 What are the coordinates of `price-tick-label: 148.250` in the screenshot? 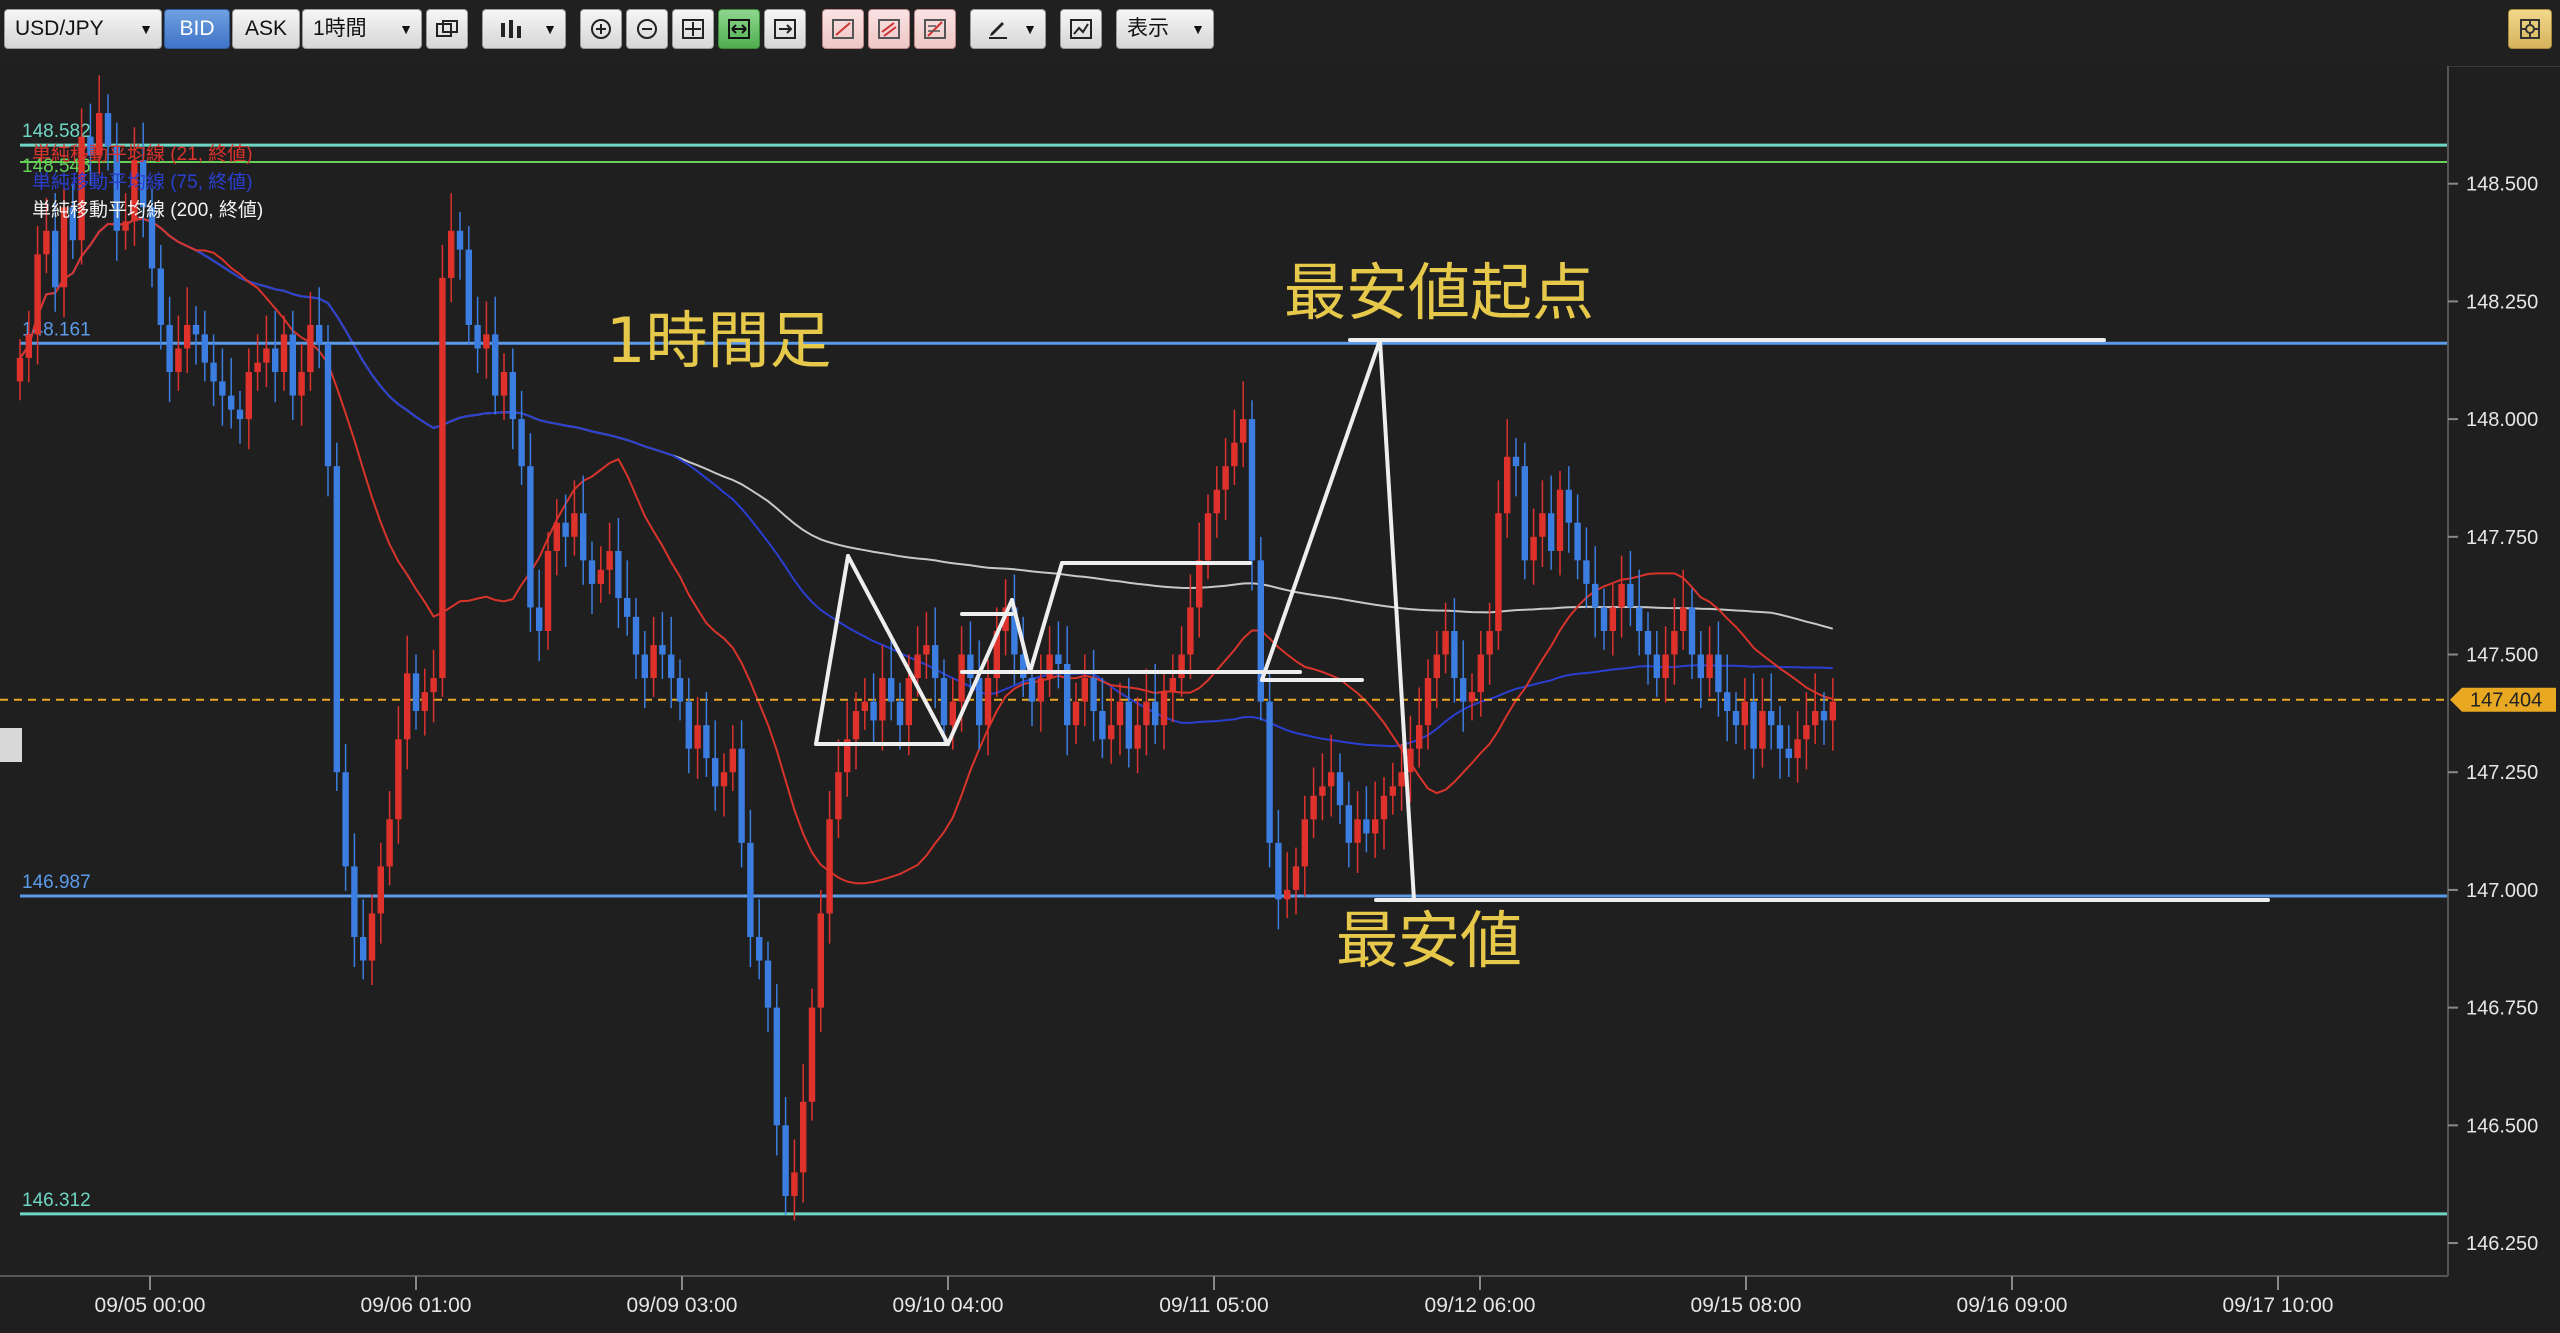 It's located at (2502, 302).